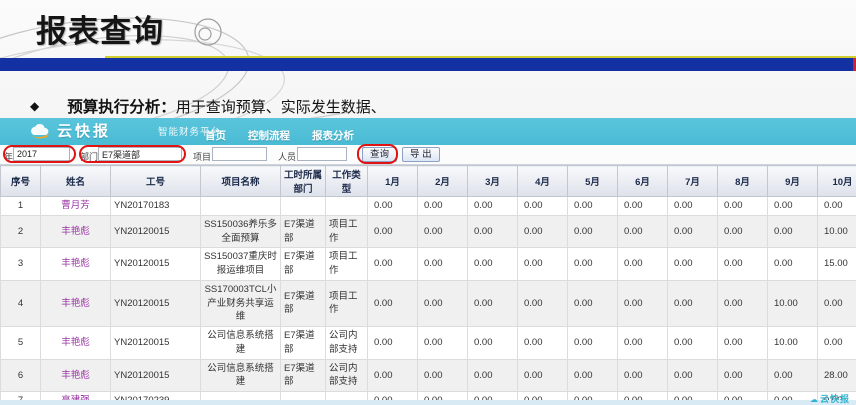 Image resolution: width=856 pixels, height=405 pixels. Describe the element at coordinates (20, 343) in the screenshot. I see `cell-no: 5` at that location.